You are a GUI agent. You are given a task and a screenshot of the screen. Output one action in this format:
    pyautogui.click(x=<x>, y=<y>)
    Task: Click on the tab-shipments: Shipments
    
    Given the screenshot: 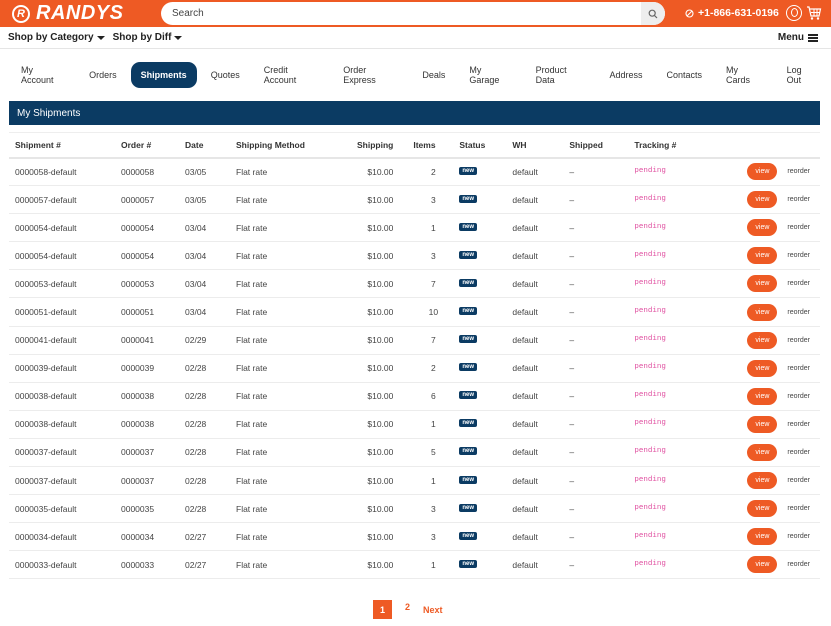 What is the action you would take?
    pyautogui.click(x=163, y=75)
    